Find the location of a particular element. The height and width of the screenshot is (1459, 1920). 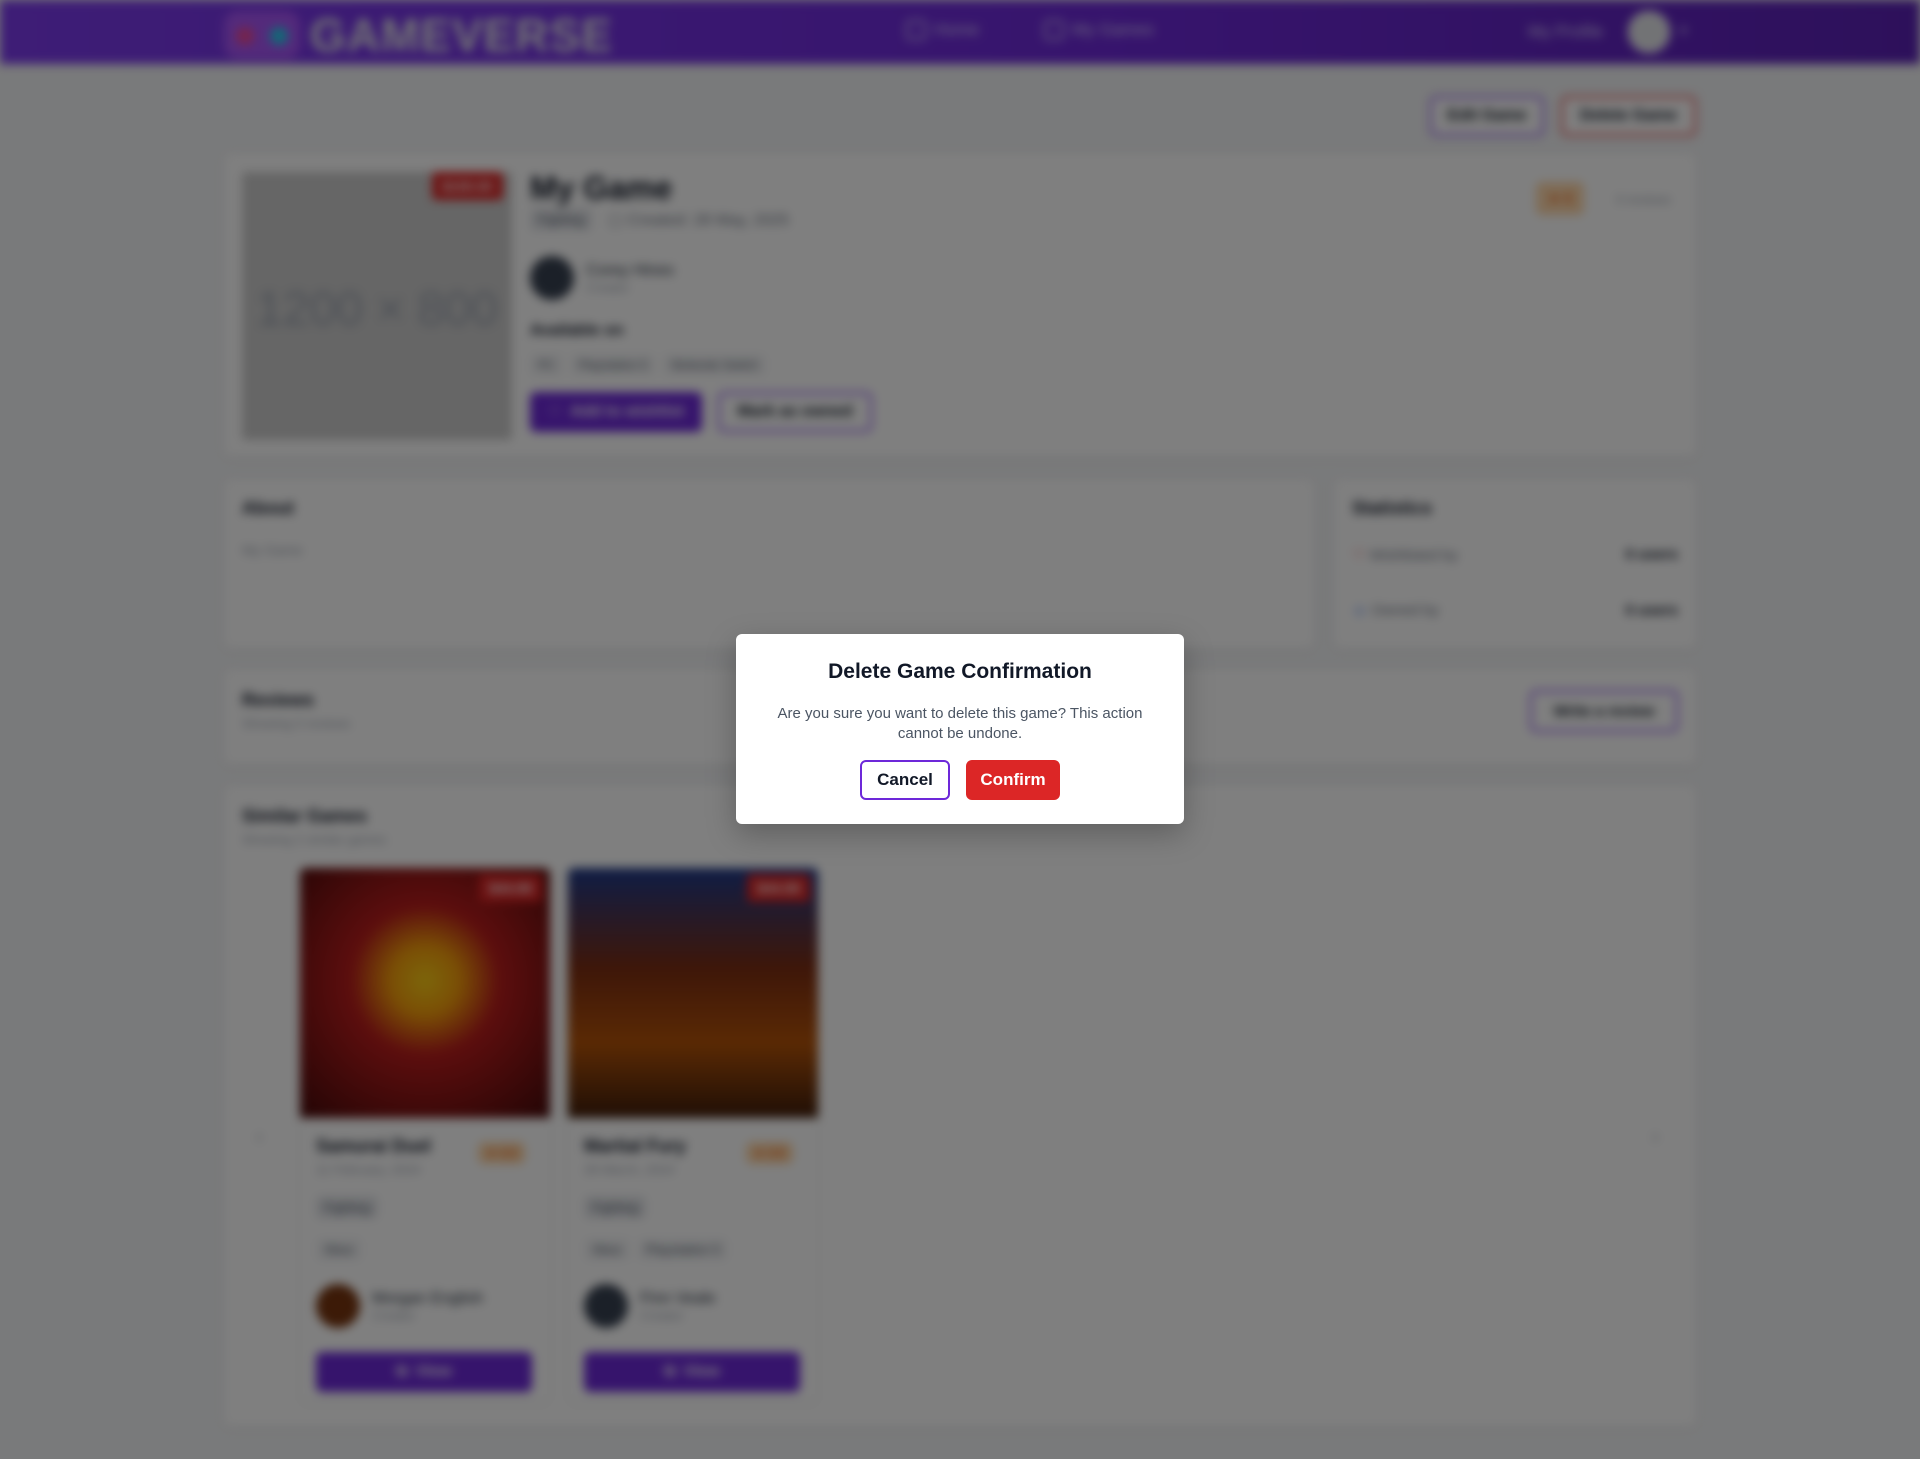

dialog-title: Delete Game Confirmation is located at coordinates (960, 671).